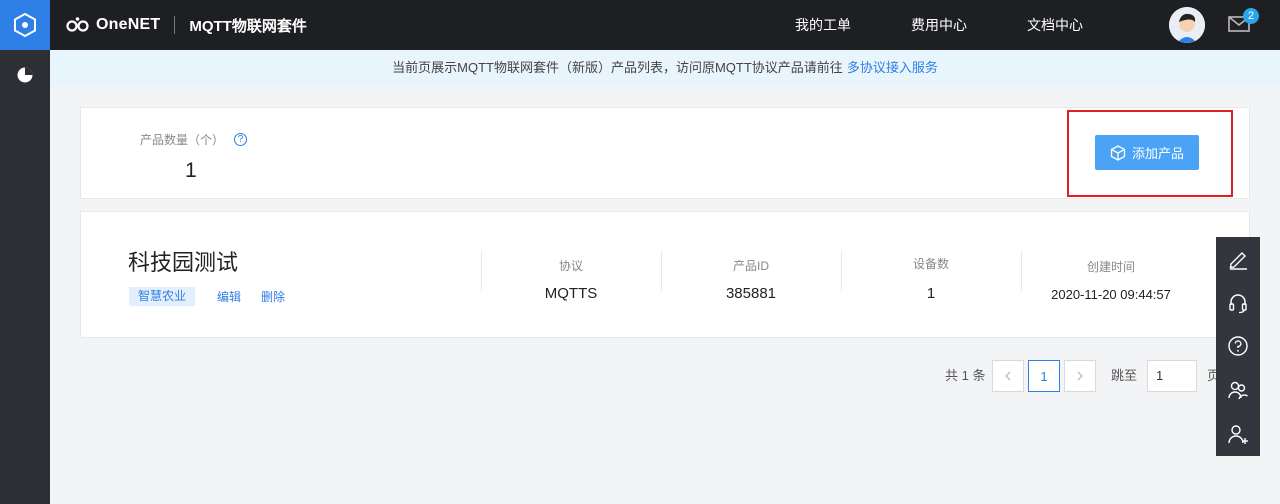 The height and width of the screenshot is (504, 1280). Describe the element at coordinates (248, 26) in the screenshot. I see `suite-title: MQTT物联网套件` at that location.